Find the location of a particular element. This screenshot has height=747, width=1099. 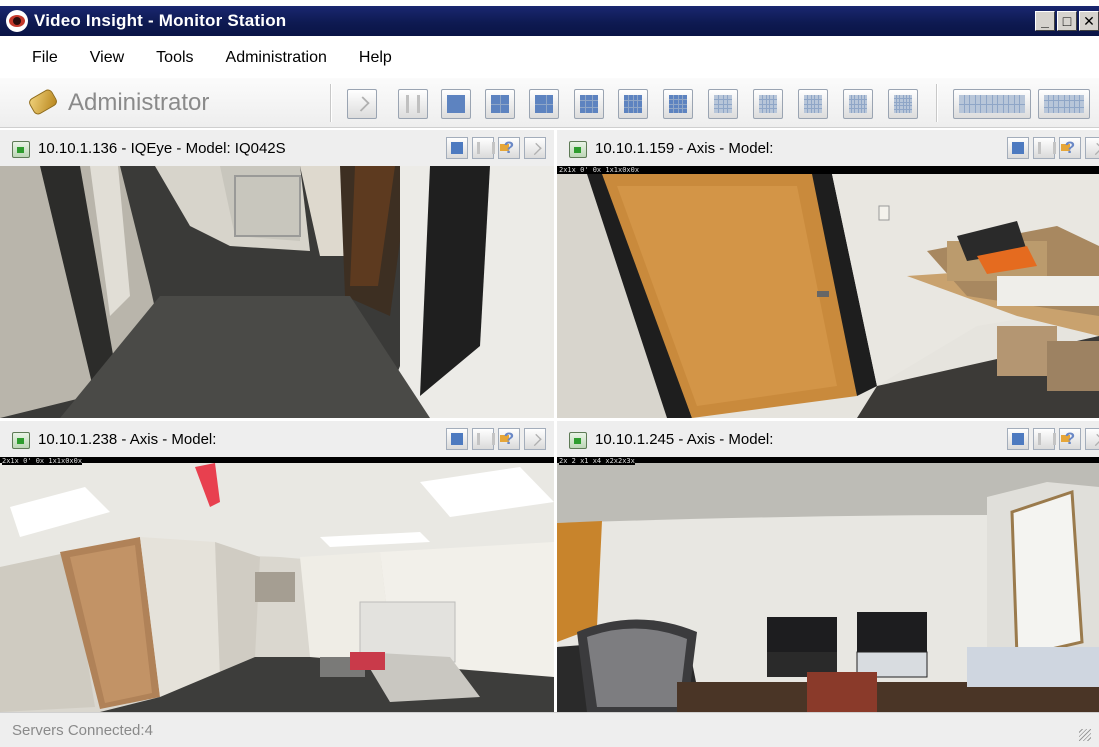

split-layout-button is located at coordinates (413, 104).